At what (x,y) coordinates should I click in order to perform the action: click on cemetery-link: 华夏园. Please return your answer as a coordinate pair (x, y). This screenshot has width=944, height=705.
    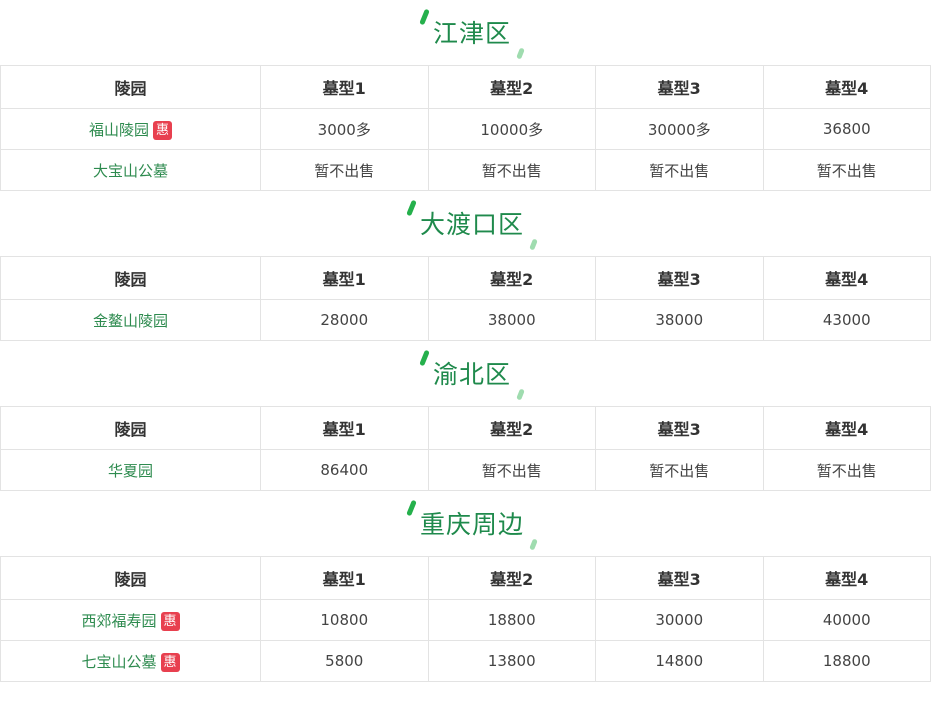
    Looking at the image, I should click on (130, 471).